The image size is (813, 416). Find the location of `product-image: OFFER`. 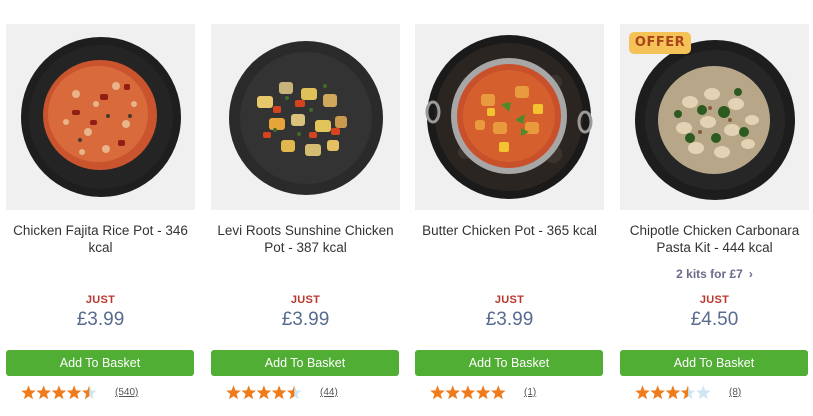

product-image: OFFER is located at coordinates (714, 117).